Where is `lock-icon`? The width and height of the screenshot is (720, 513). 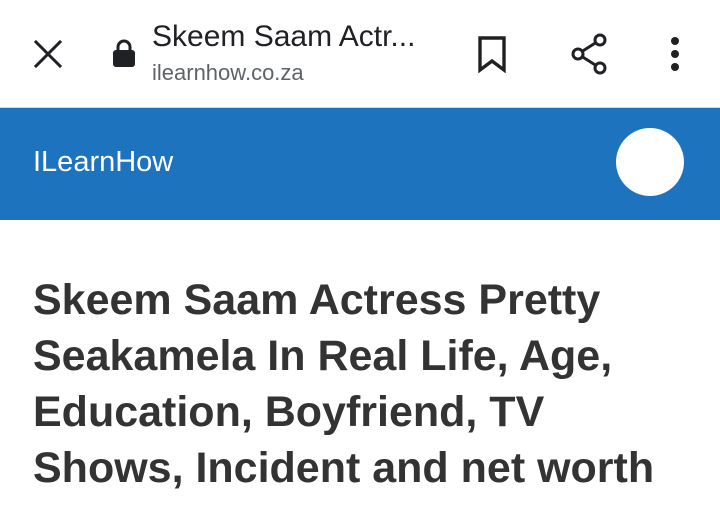 lock-icon is located at coordinates (124, 53).